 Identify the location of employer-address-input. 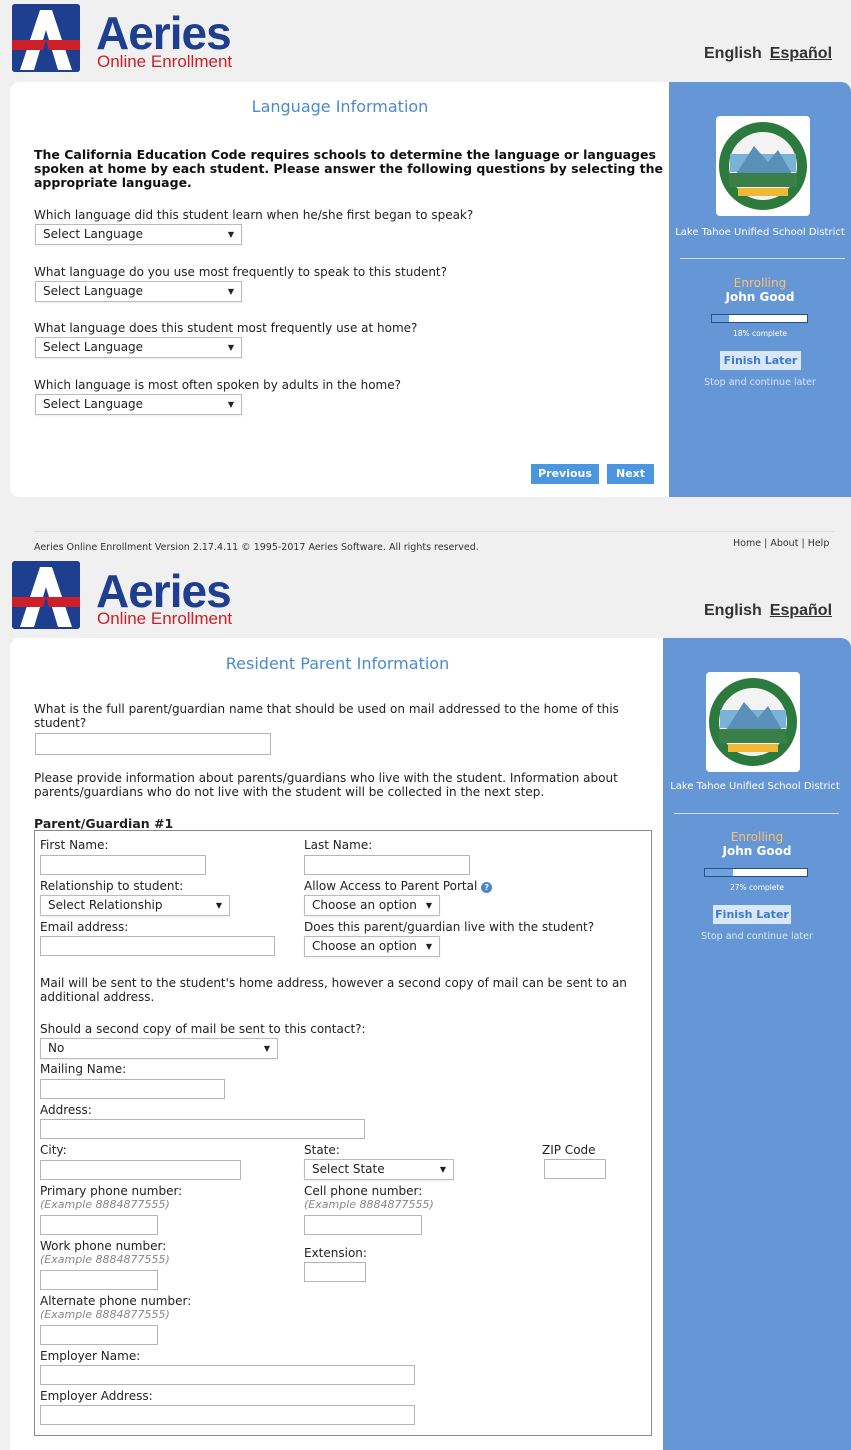
(227, 1415).